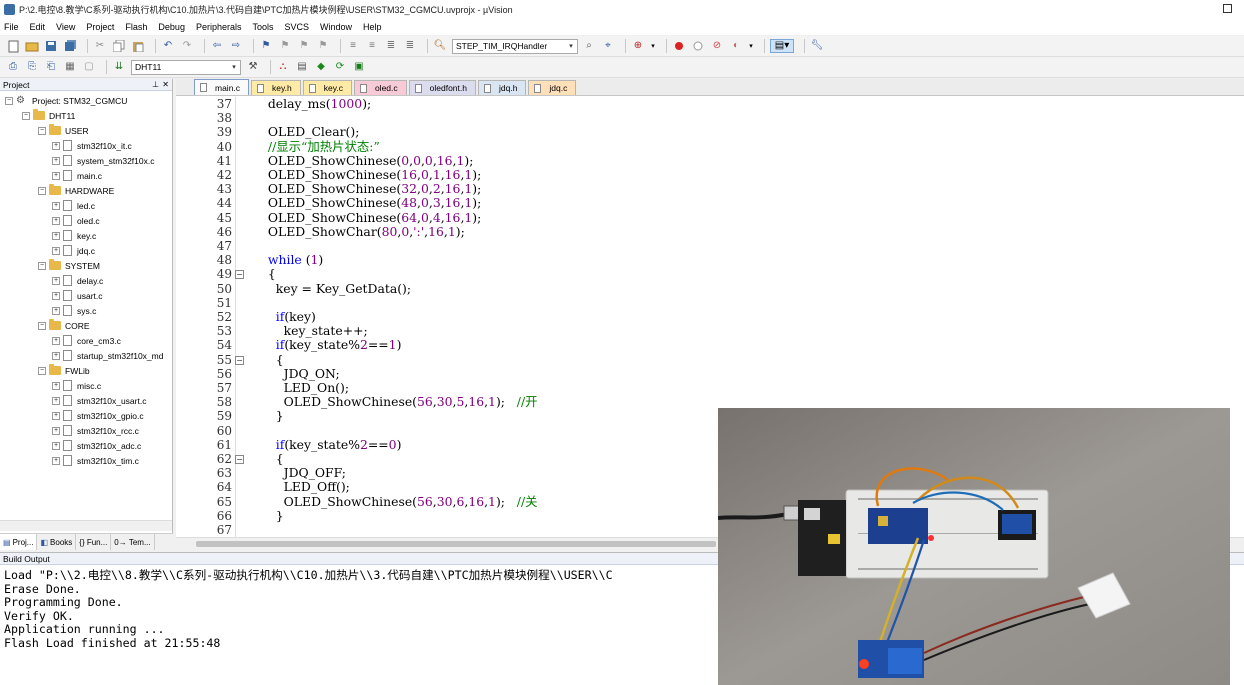  I want to click on zoom-dropdown-icon: ▾, so click(653, 46).